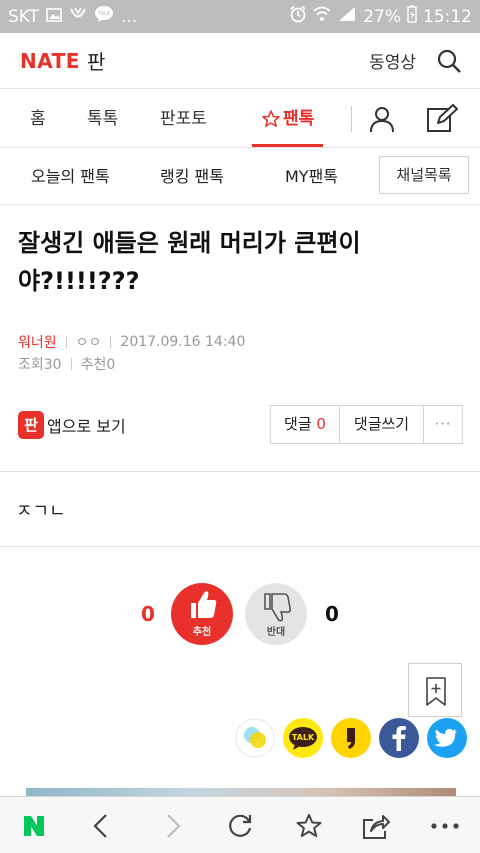  What do you see at coordinates (424, 175) in the screenshot?
I see `channel-list-button: 채널목록` at bounding box center [424, 175].